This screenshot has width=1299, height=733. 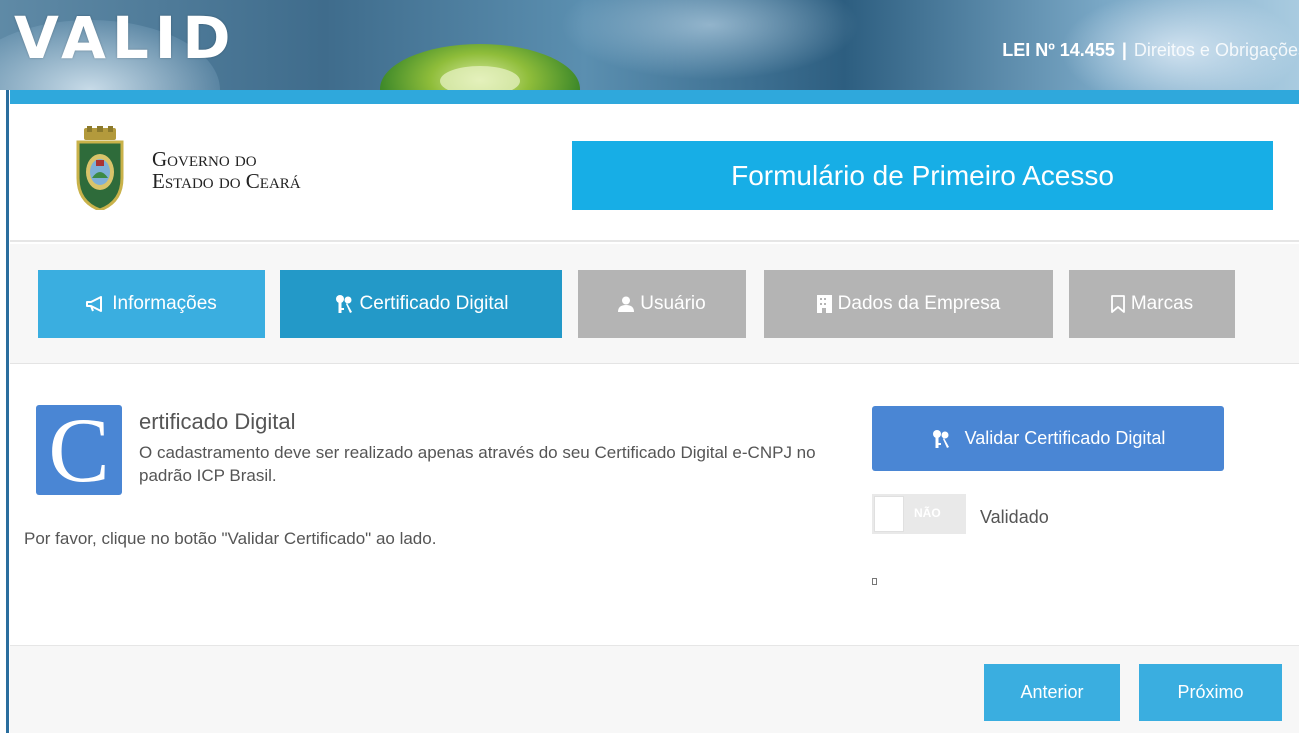 I want to click on tab-label: Usuário, so click(x=673, y=303).